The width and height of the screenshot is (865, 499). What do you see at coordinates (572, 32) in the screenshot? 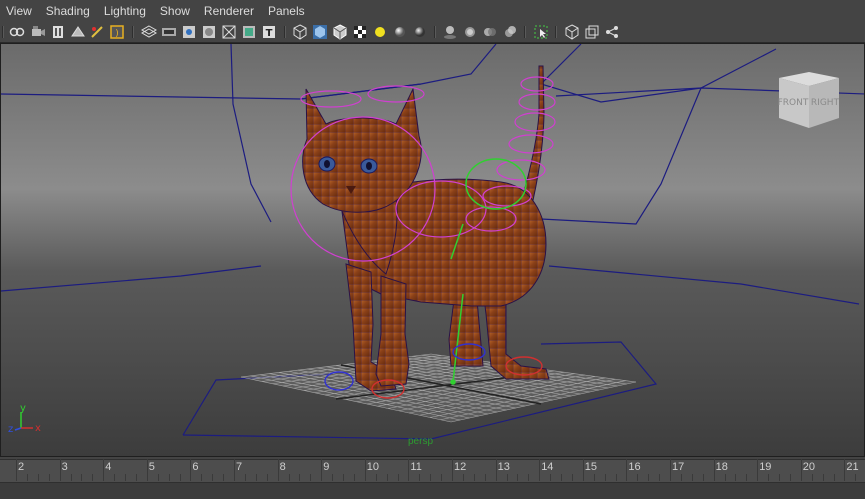
I see `xray-joints-icon` at bounding box center [572, 32].